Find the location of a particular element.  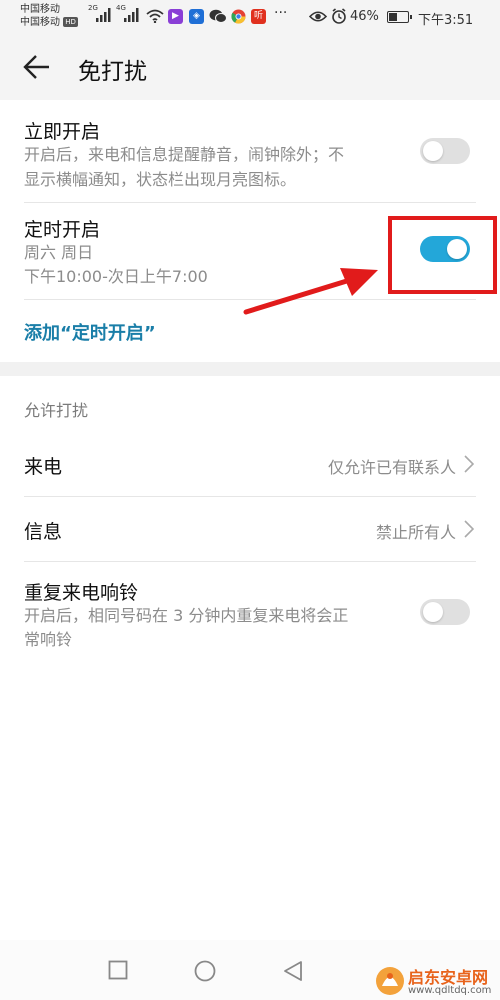

watermark-url: www.qdltdq.com is located at coordinates (450, 990).